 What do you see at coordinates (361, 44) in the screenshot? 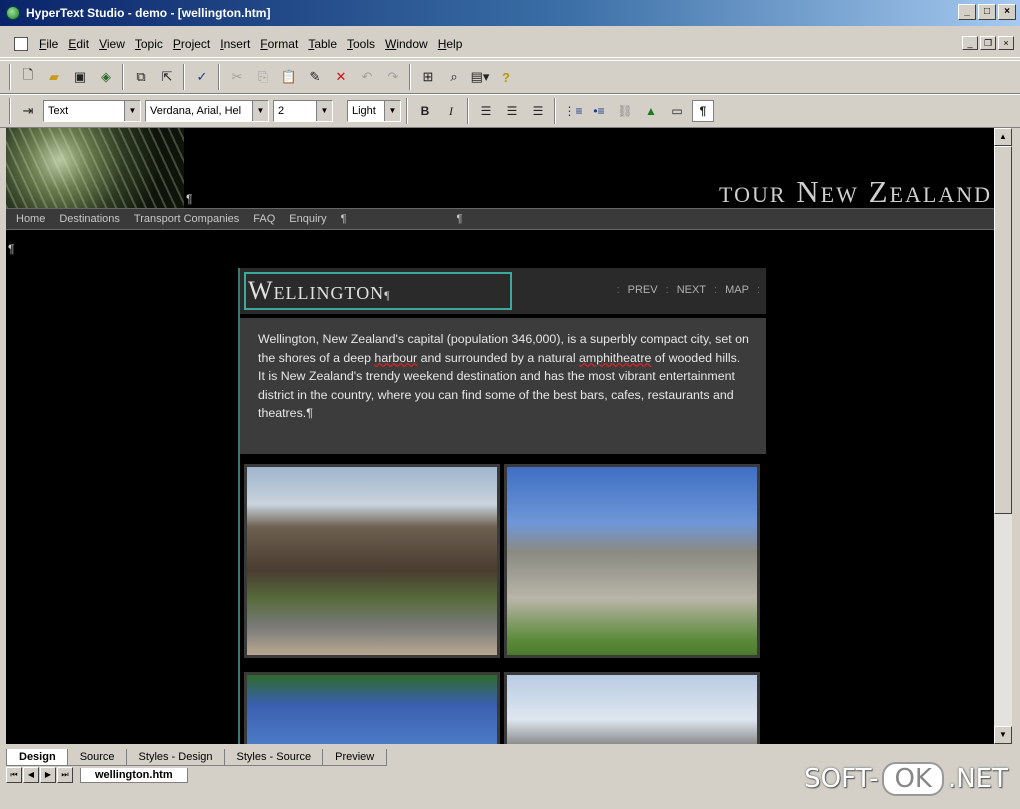
I see `menu-tools: Tools` at bounding box center [361, 44].